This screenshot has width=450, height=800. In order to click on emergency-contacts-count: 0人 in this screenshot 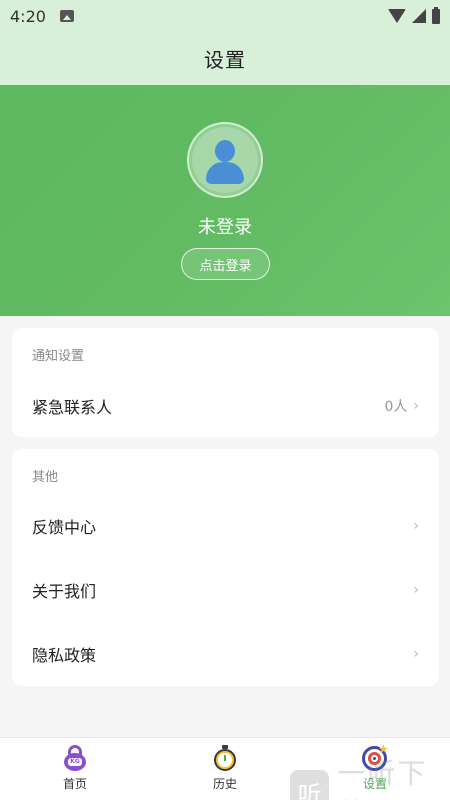, I will do `click(396, 407)`.